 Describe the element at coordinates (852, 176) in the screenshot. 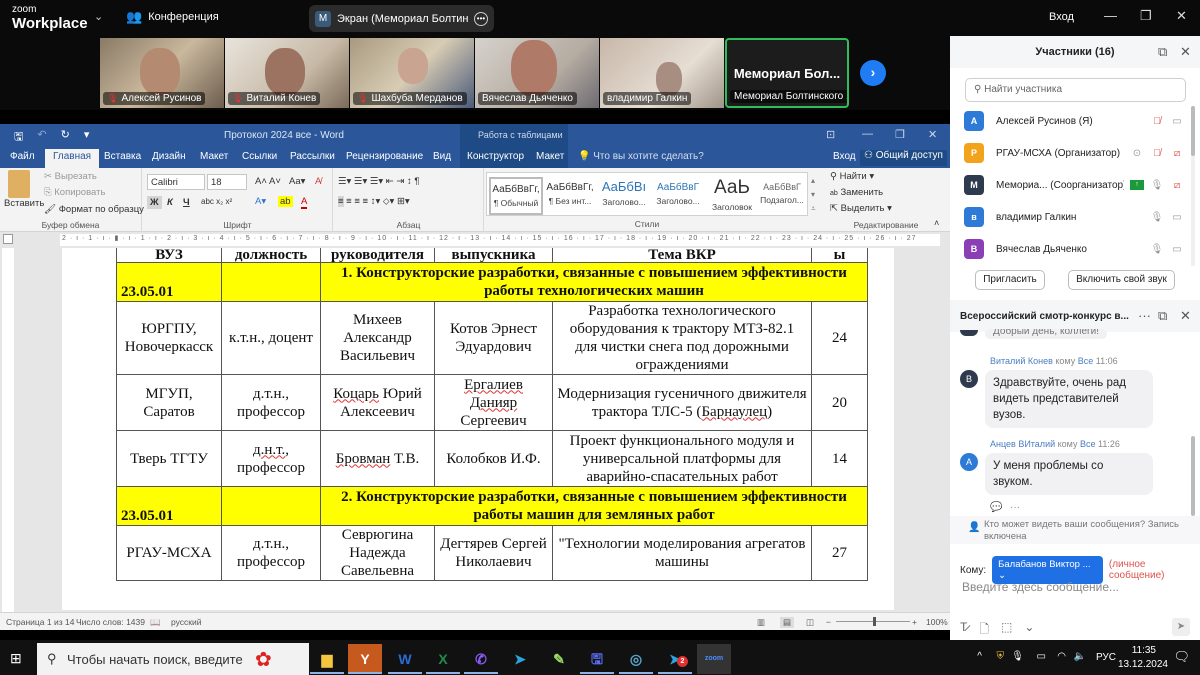

I see `find-button: ⚲ Найти ▾` at that location.